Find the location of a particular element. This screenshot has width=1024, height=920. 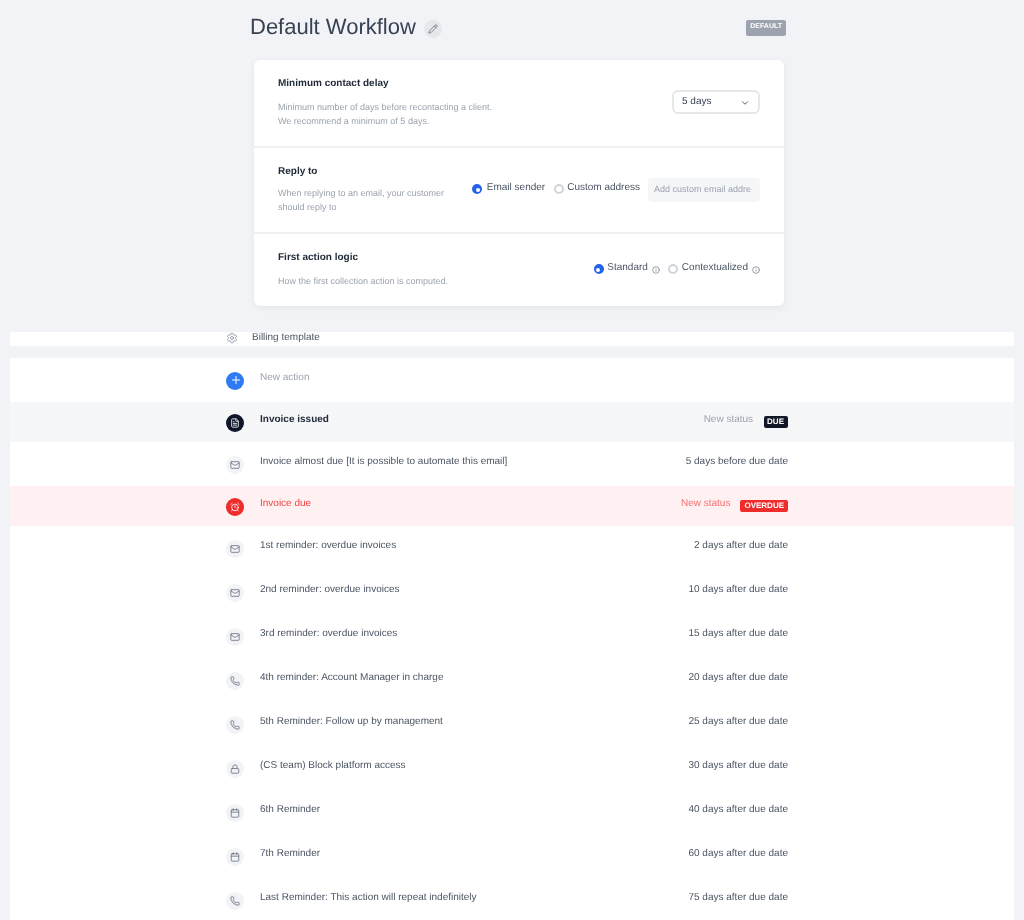

lock-icon is located at coordinates (235, 768).